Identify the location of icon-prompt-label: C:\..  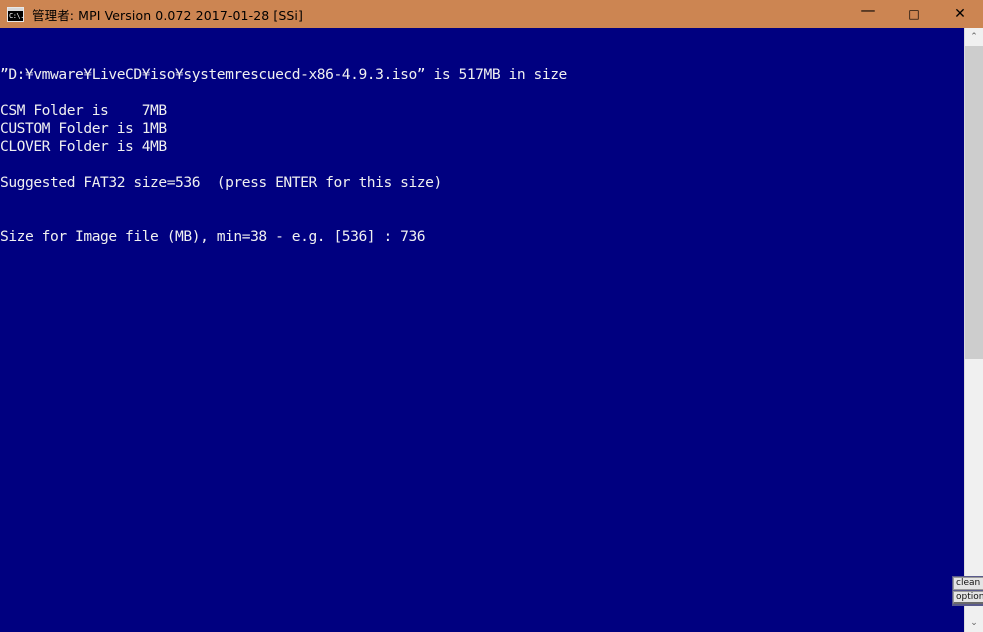
(16, 15).